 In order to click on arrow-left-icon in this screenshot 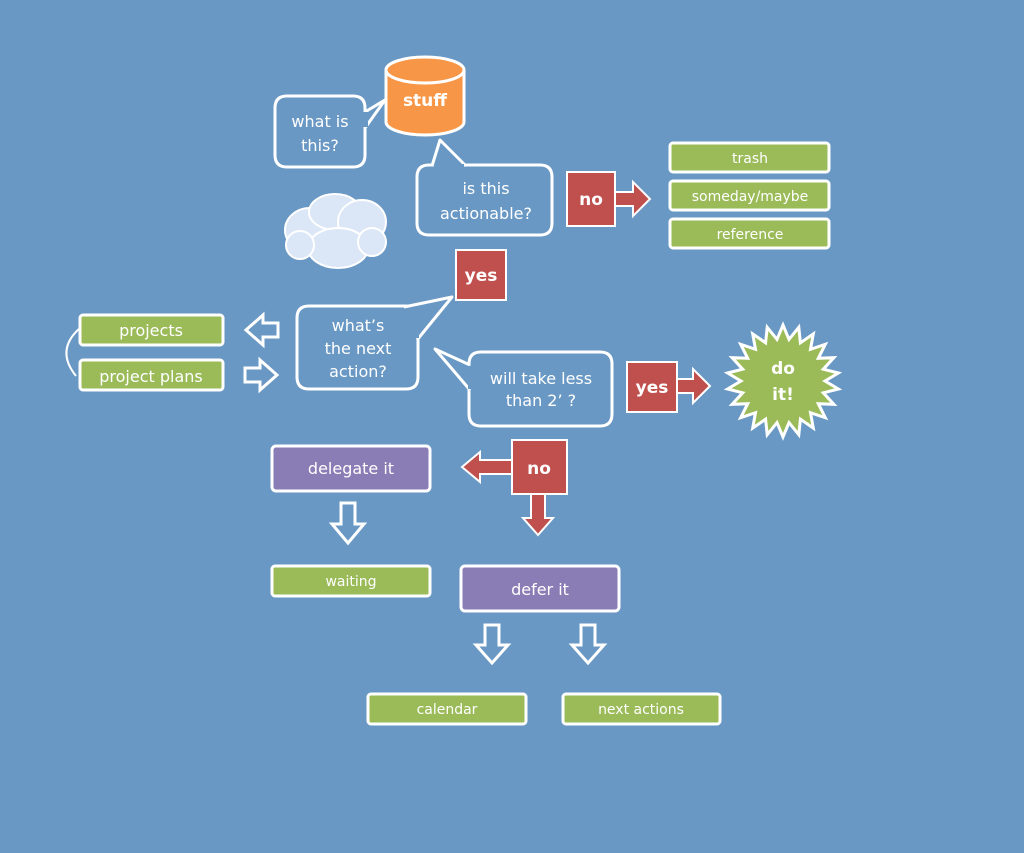, I will do `click(261, 330)`.